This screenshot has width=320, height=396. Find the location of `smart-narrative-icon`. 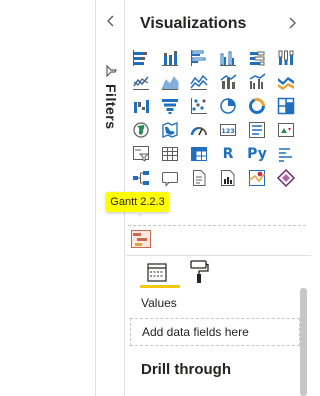

smart-narrative-icon is located at coordinates (199, 178).